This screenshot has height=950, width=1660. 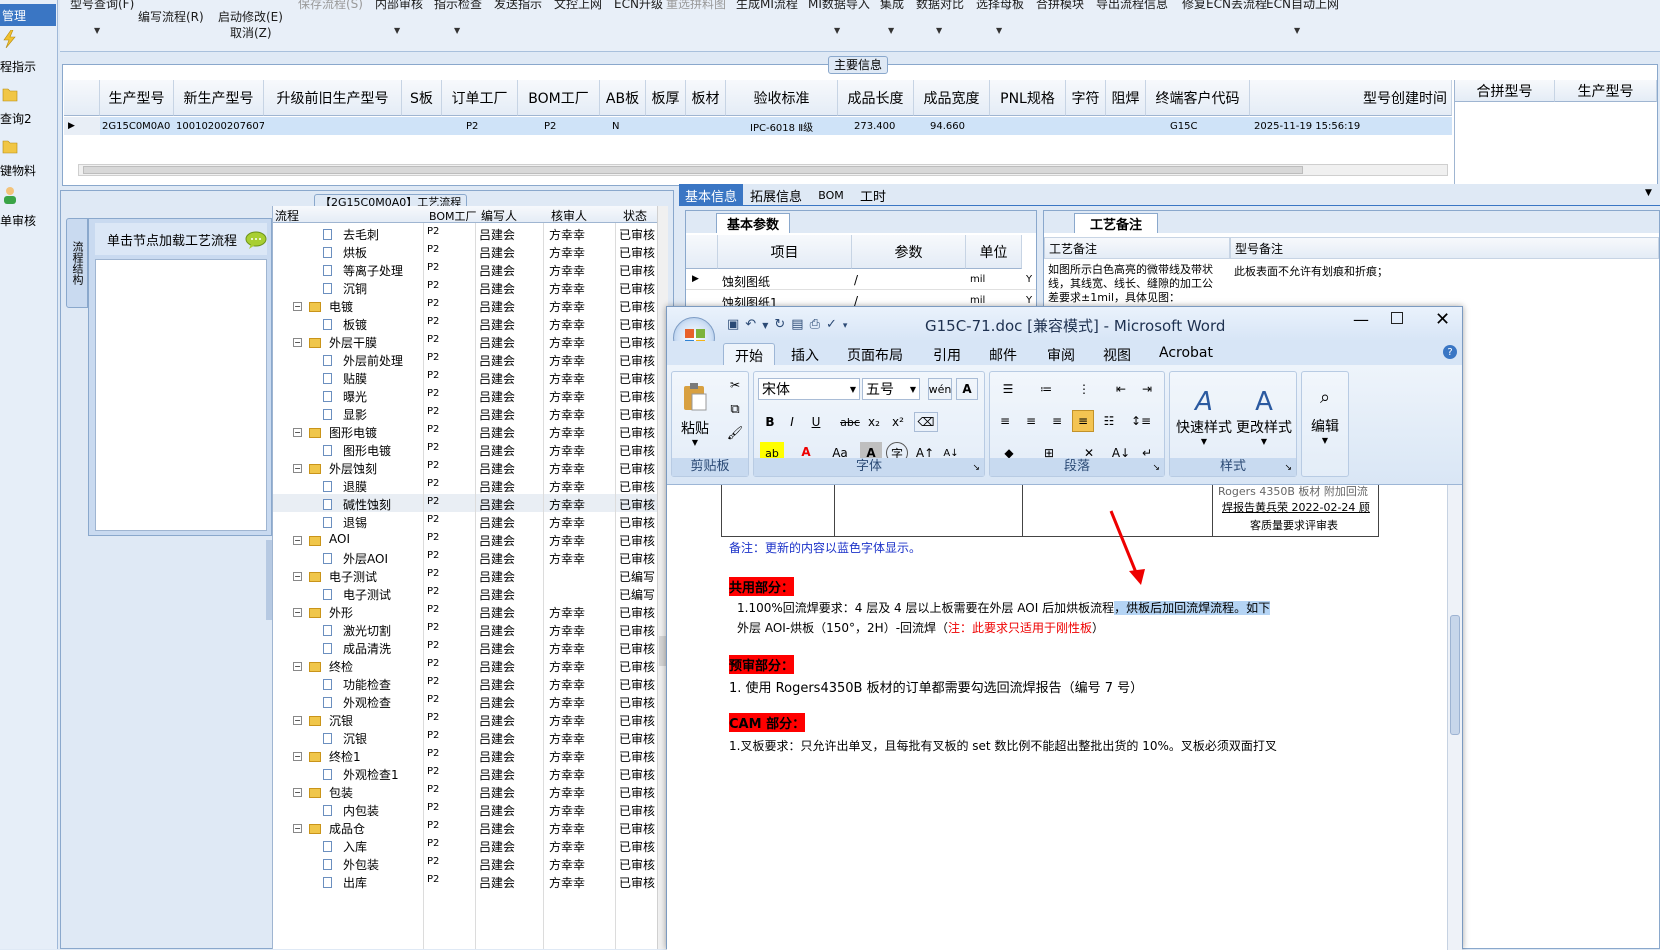 What do you see at coordinates (470, 359) in the screenshot?
I see `tree-leaf-row: 外层前处理 P2 吕建会 方幸幸 已审核` at bounding box center [470, 359].